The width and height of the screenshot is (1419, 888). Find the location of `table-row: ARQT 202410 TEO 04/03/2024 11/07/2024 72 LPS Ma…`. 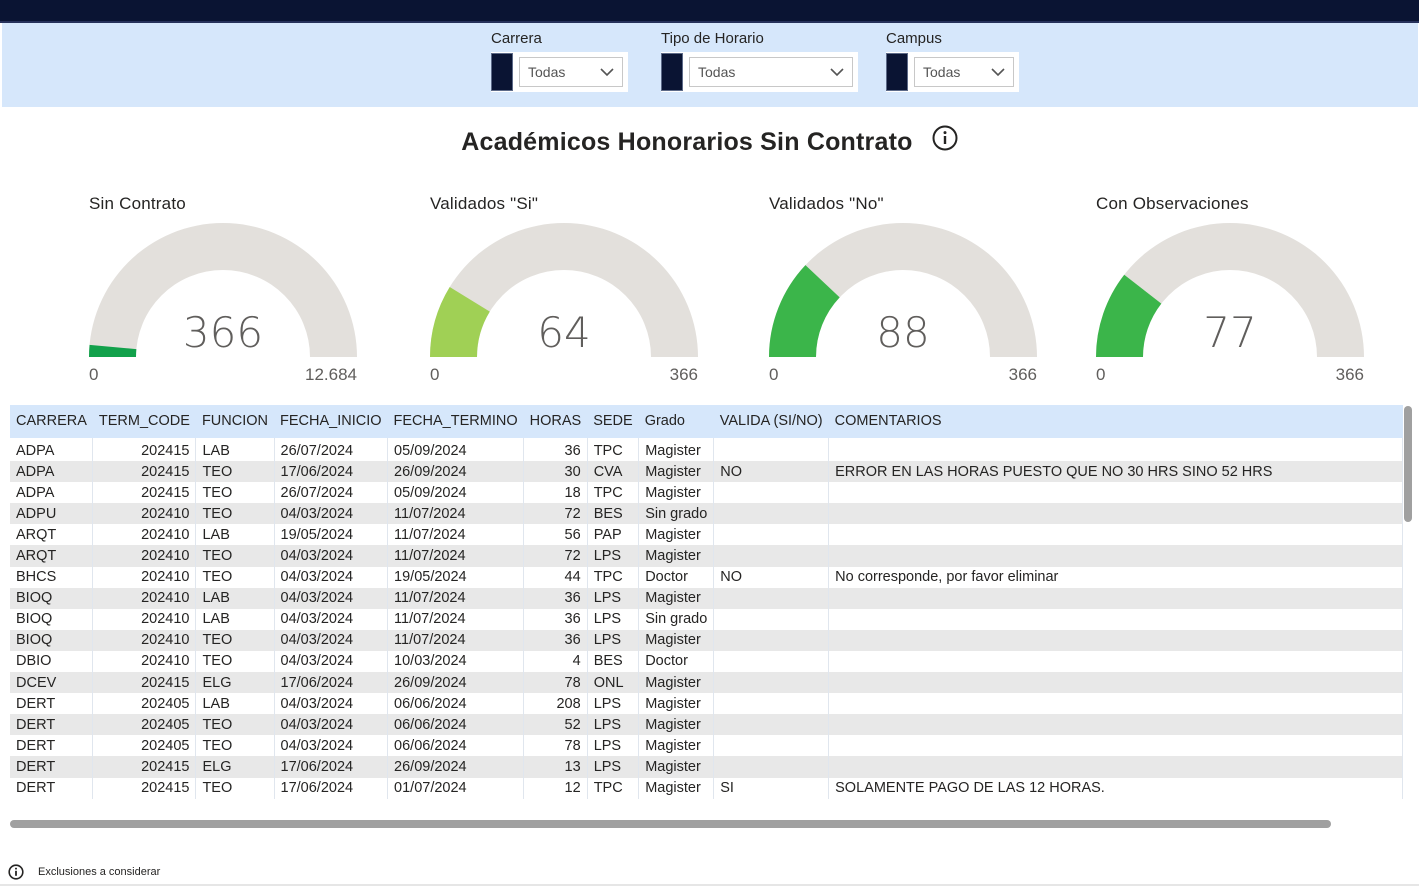

table-row: ARQT 202410 TEO 04/03/2024 11/07/2024 72 LPS Ma… is located at coordinates (706, 556).